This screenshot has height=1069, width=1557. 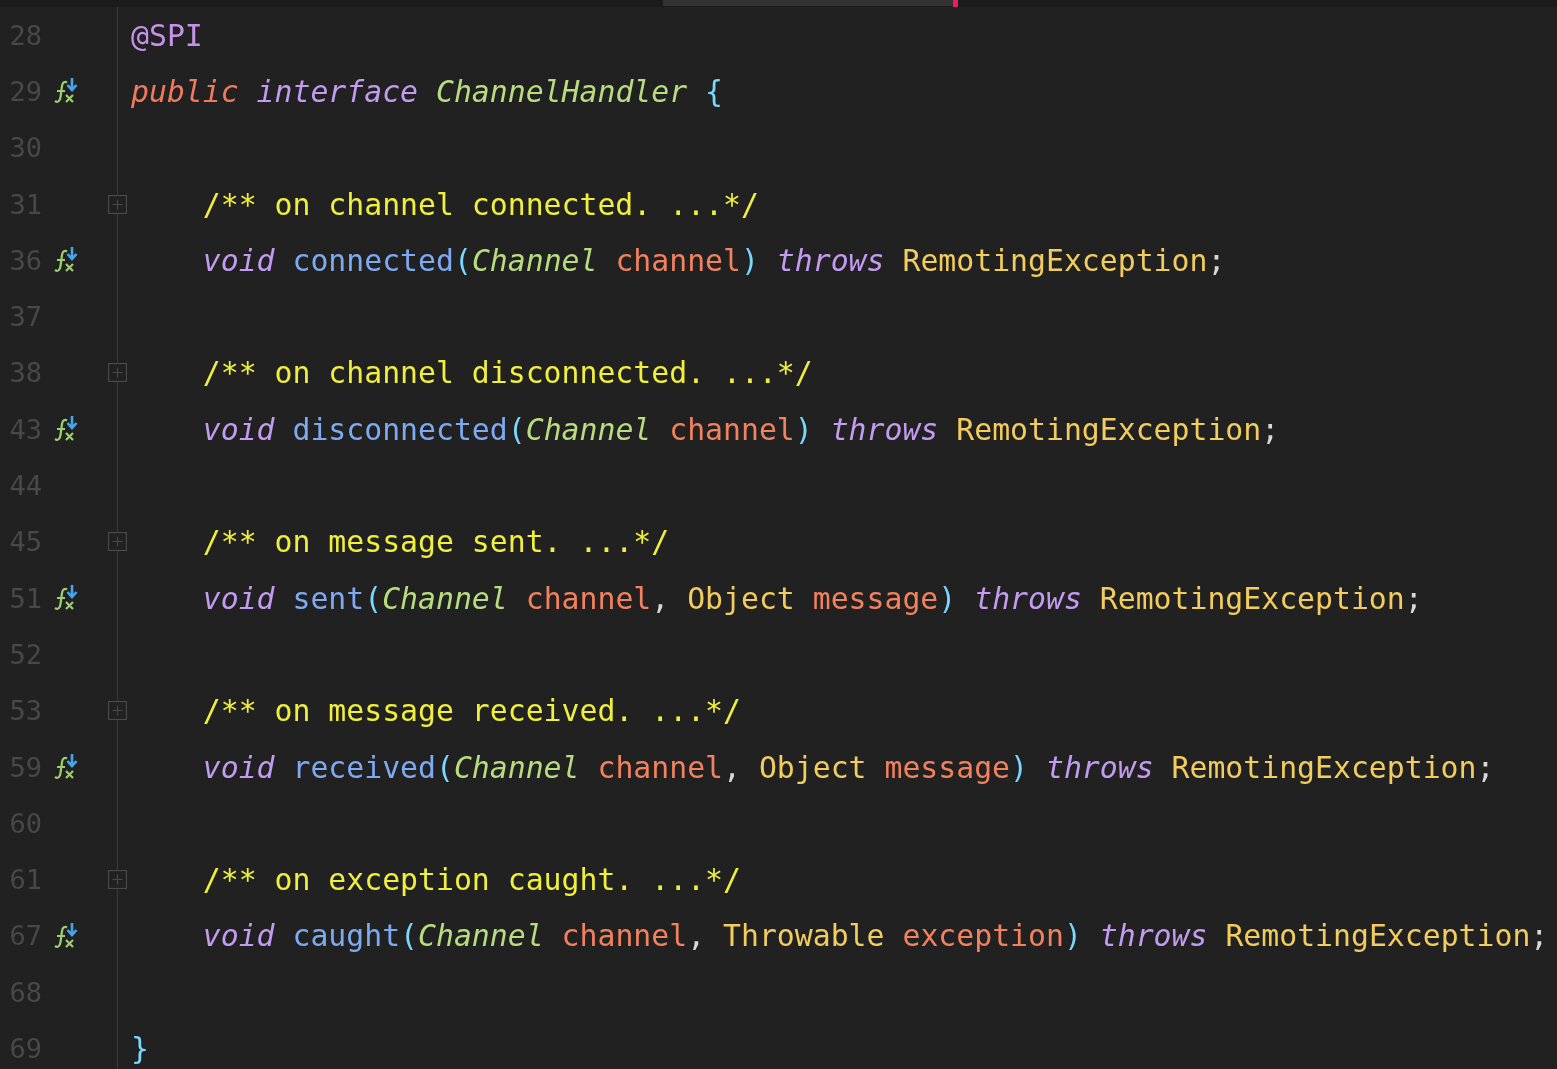 I want to click on code-line: /** on channel disconnected. ...*/, so click(x=507, y=373).